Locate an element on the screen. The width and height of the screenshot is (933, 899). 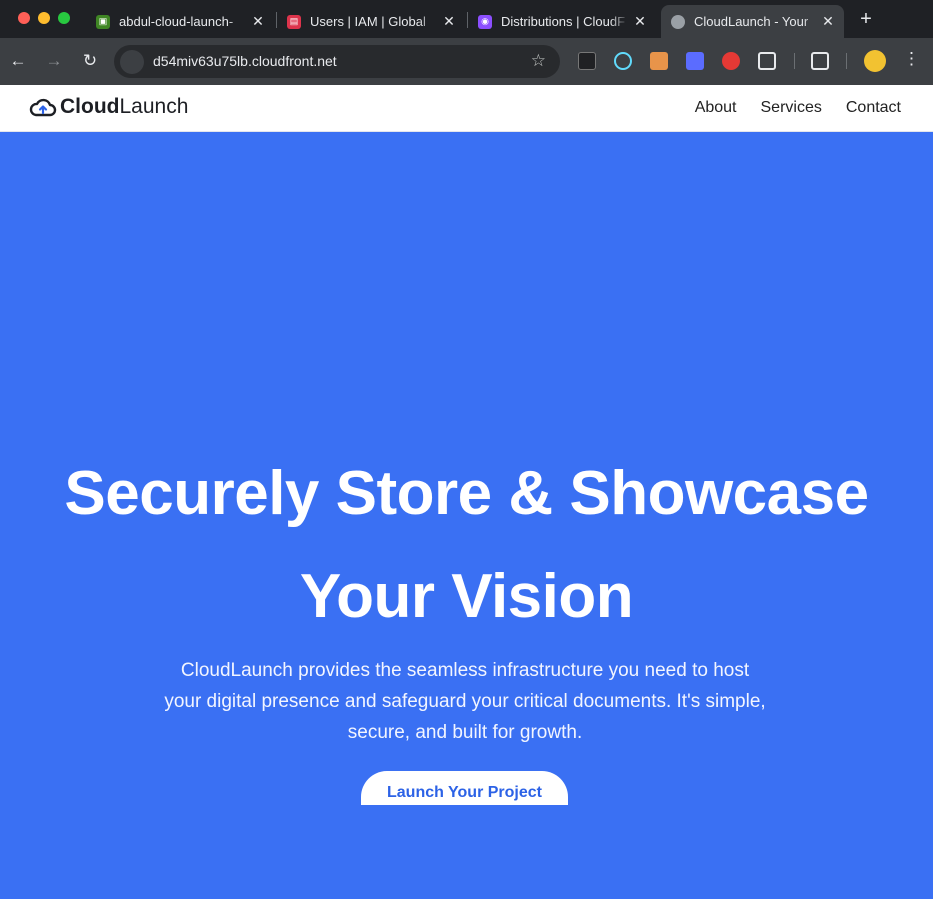
tab-s3: ▣ abdul-cloud-launch- ✕ is located at coordinates (181, 21).